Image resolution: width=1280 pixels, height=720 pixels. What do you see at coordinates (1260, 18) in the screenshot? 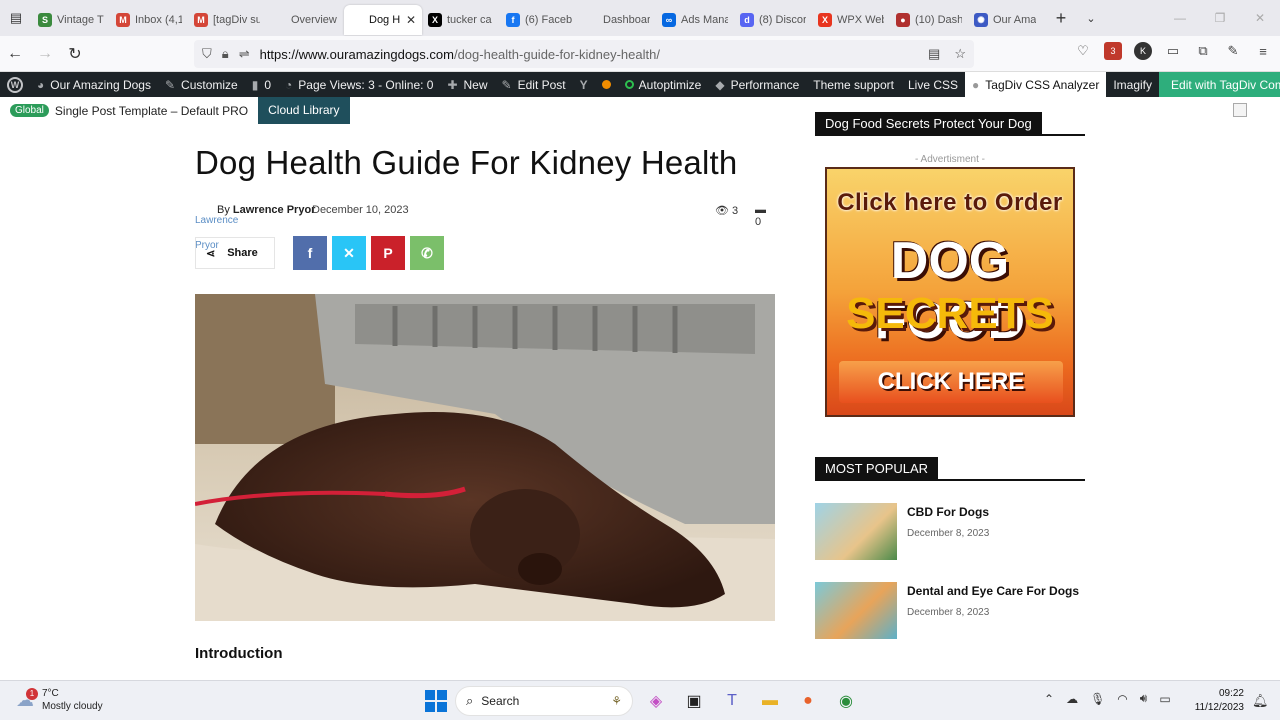
I see `close-window-button: ✕` at bounding box center [1260, 18].